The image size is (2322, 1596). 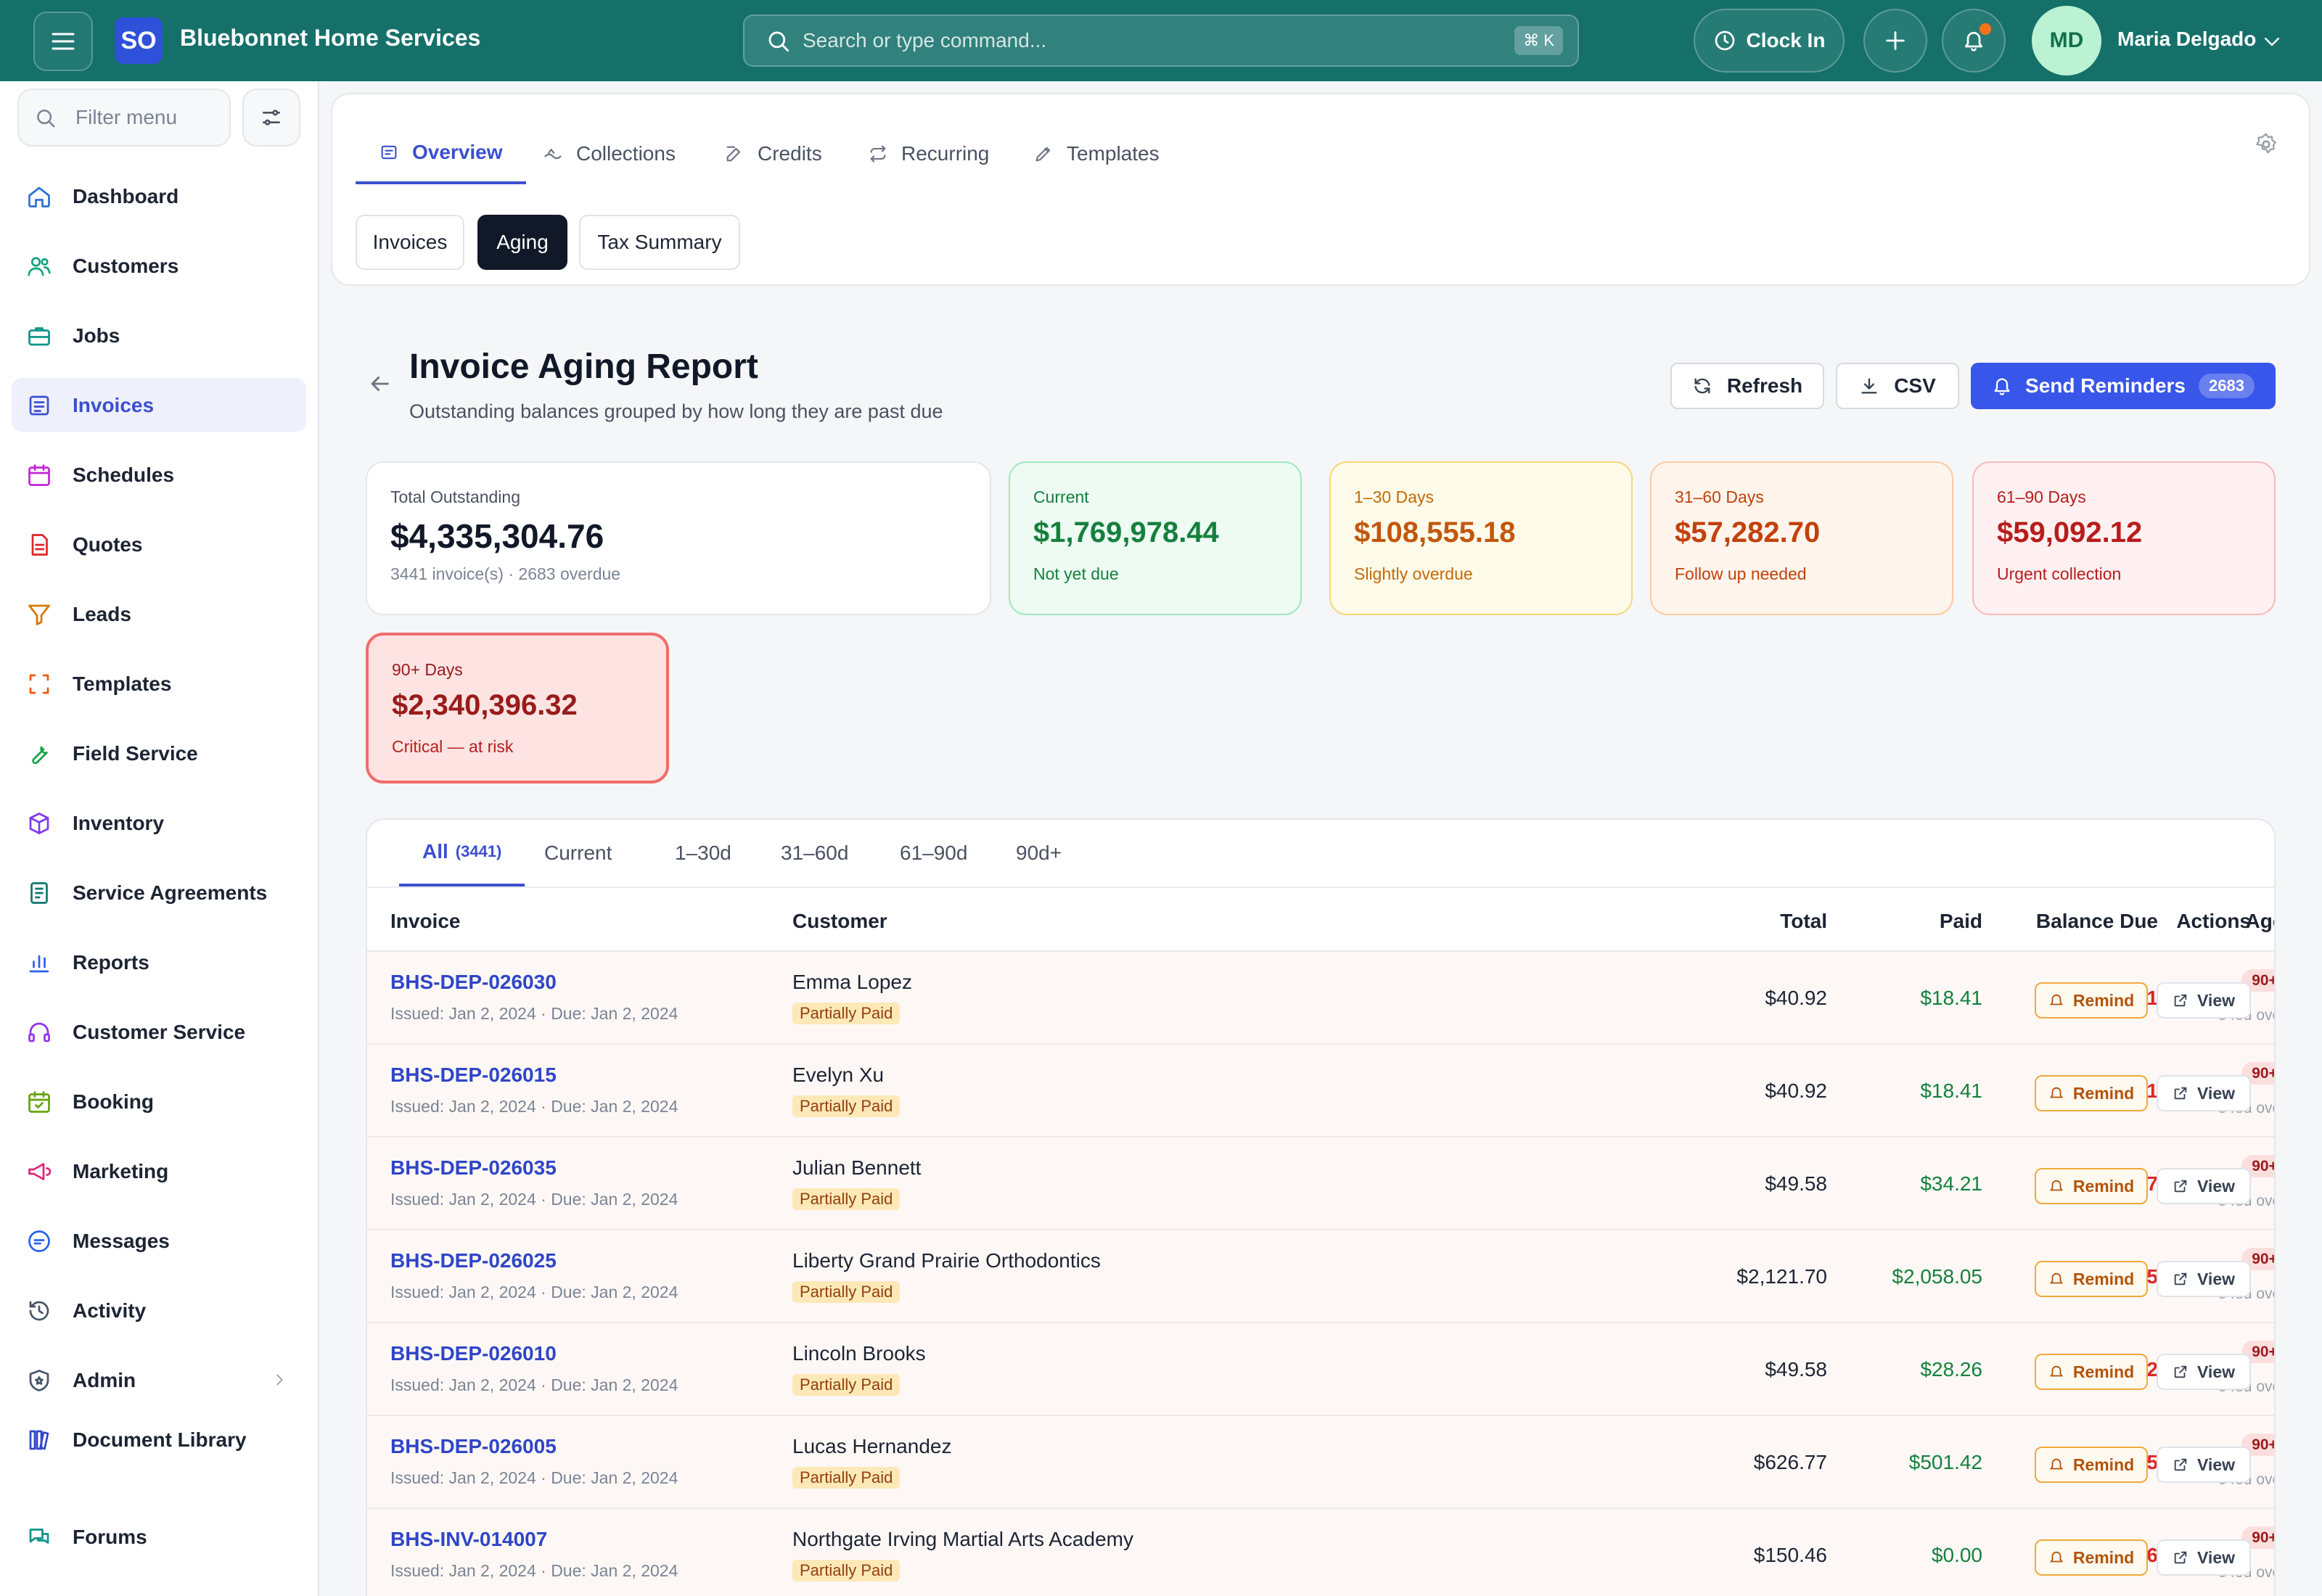 I want to click on invoice-link: BHS-INV-014007, so click(x=468, y=1539).